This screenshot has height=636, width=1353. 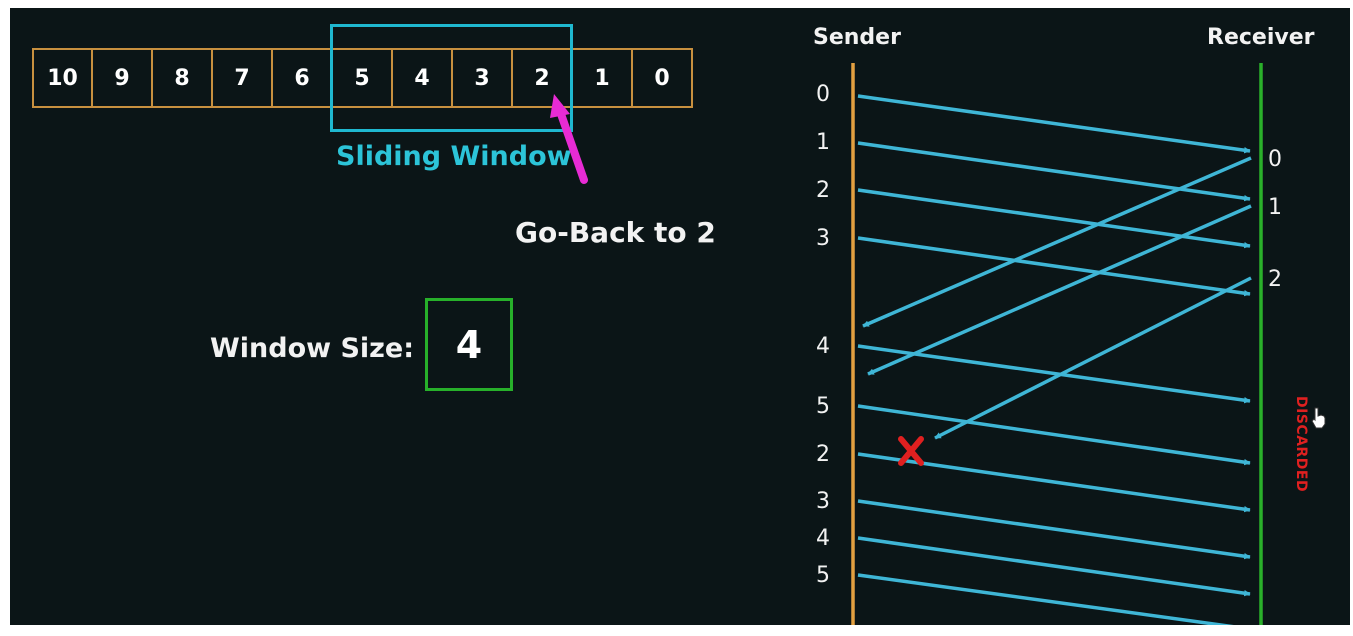 What do you see at coordinates (857, 37) in the screenshot?
I see `sender-label: Sender` at bounding box center [857, 37].